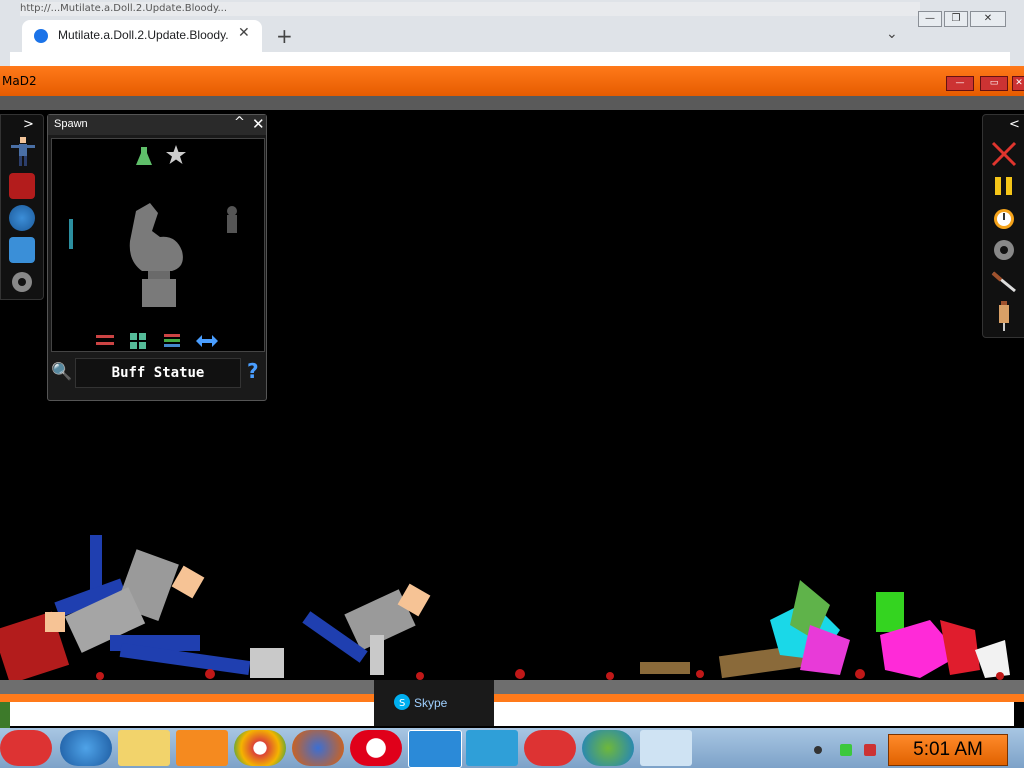  Describe the element at coordinates (431, 703) in the screenshot. I see `skype-label: Skype` at that location.